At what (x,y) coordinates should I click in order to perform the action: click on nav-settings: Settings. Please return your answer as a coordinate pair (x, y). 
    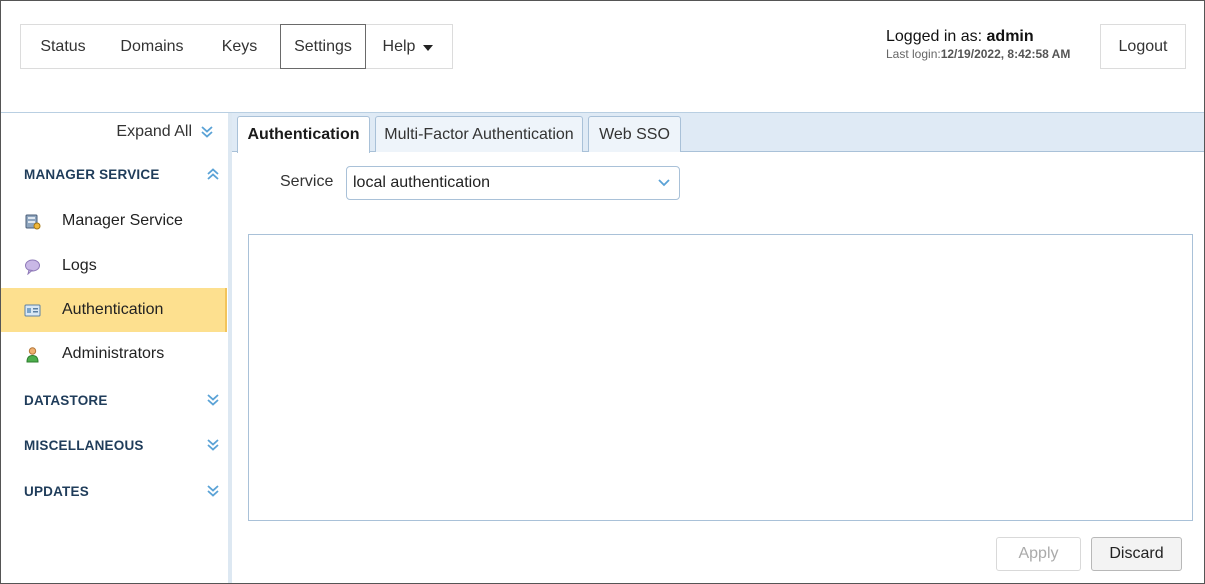
    Looking at the image, I should click on (323, 46).